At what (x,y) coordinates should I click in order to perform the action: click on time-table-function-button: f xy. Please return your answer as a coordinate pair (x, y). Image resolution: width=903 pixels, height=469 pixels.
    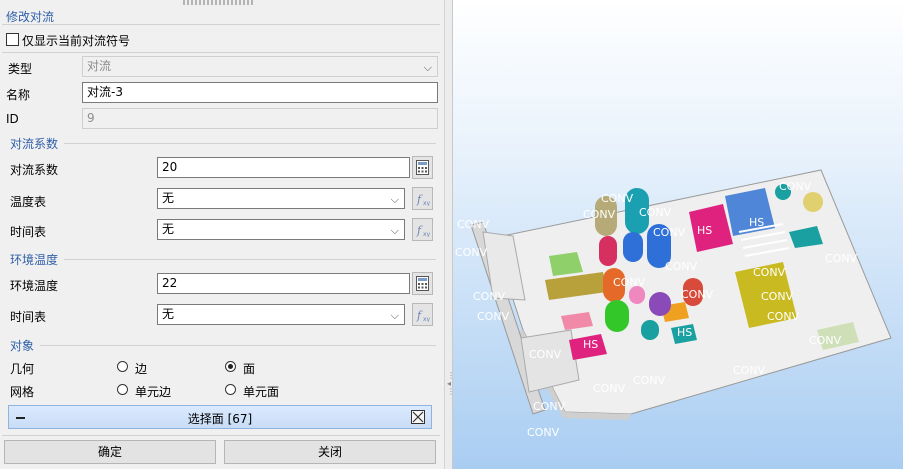
    Looking at the image, I should click on (422, 229).